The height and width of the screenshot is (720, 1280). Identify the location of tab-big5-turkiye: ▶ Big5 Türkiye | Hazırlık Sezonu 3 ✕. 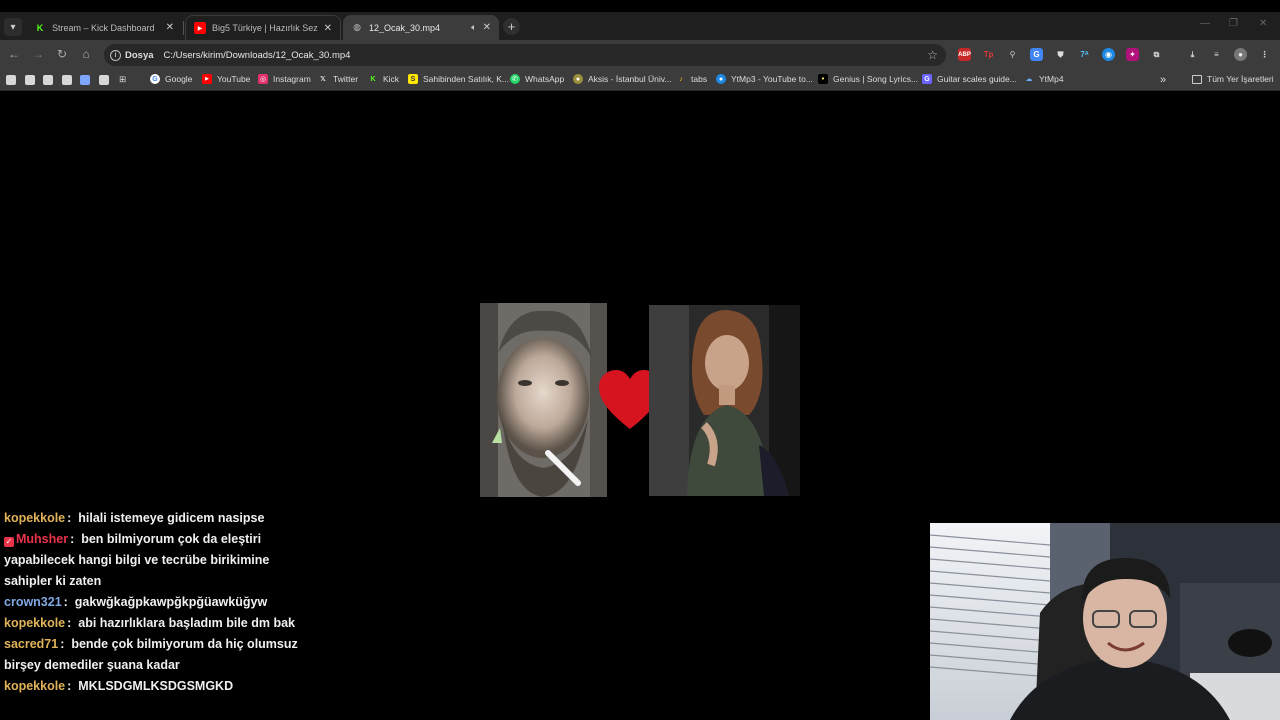
(263, 27).